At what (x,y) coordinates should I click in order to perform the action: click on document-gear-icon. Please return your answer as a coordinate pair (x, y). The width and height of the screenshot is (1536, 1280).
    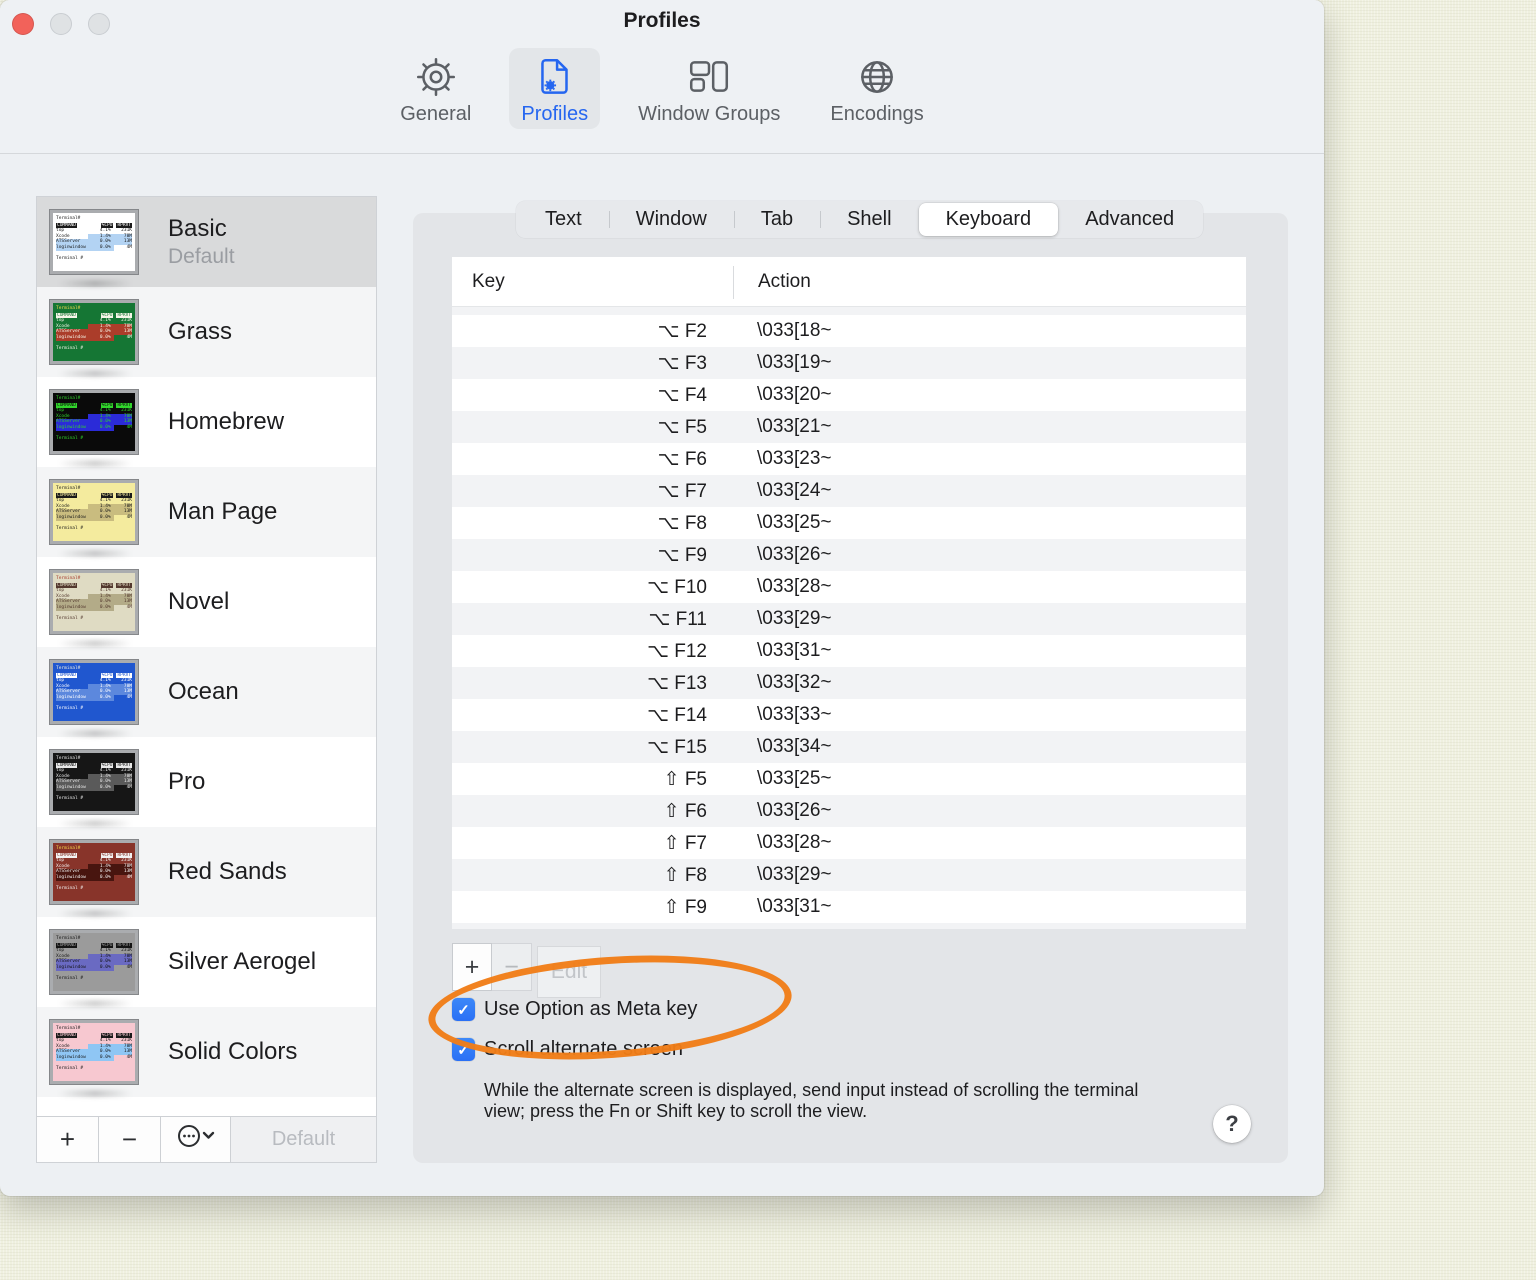
    Looking at the image, I should click on (555, 77).